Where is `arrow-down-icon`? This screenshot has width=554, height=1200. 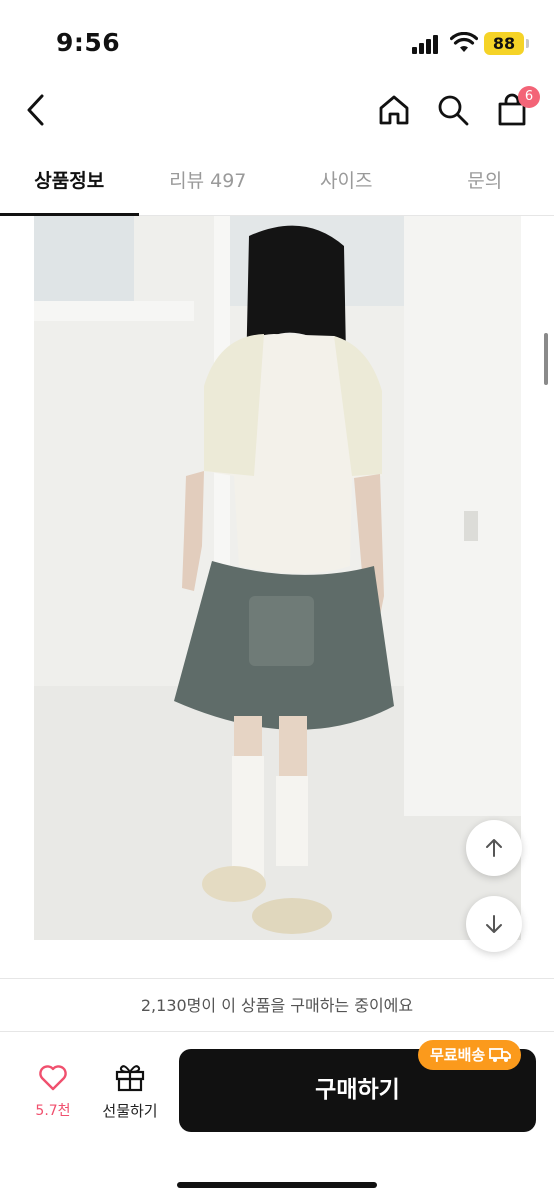 arrow-down-icon is located at coordinates (494, 924).